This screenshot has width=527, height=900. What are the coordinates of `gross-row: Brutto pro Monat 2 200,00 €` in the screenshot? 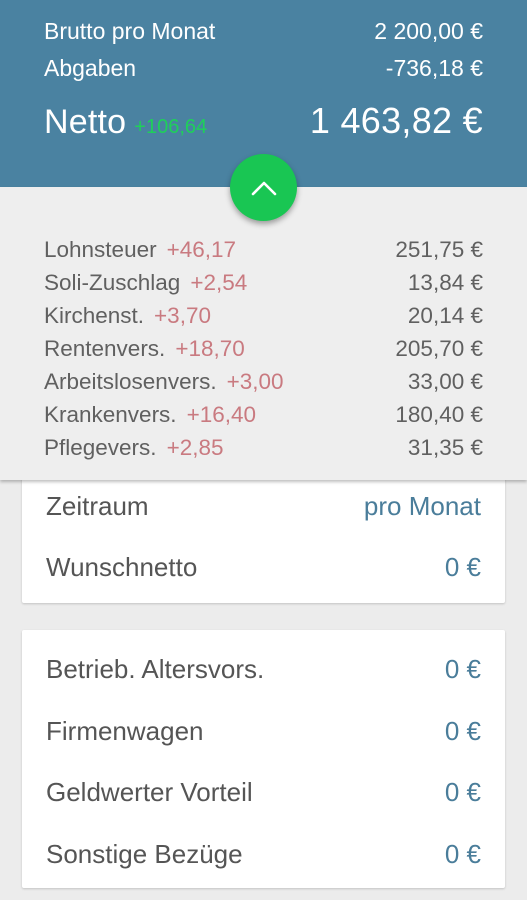 It's located at (263, 31).